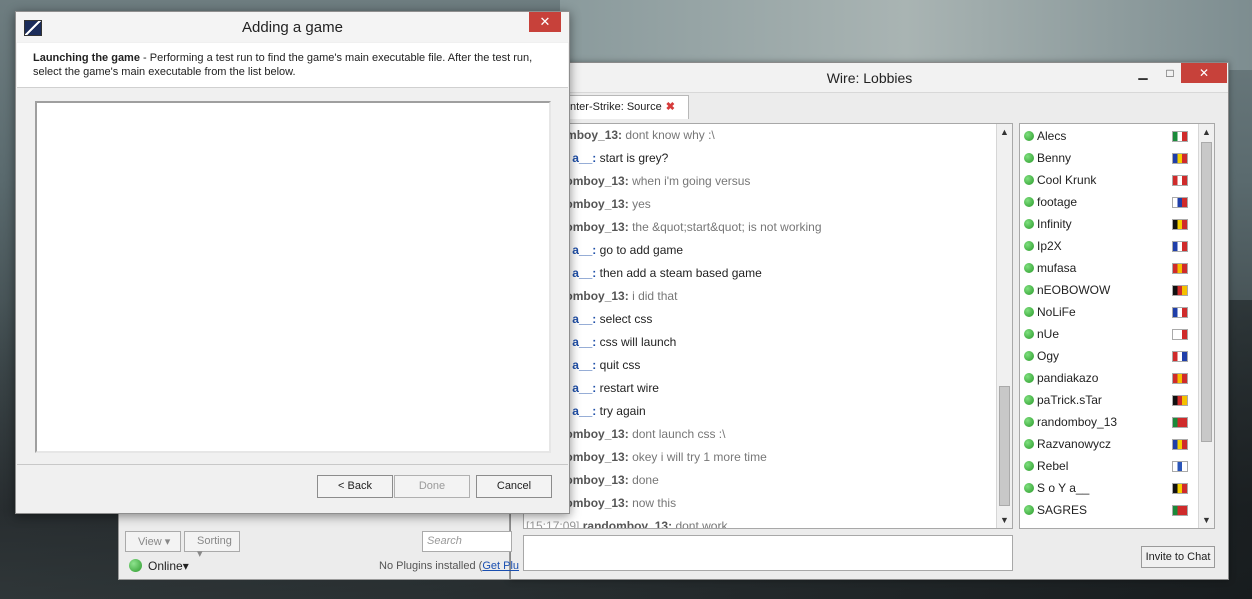 The width and height of the screenshot is (1252, 599). What do you see at coordinates (1143, 73) in the screenshot?
I see `minimize-icon: ▁` at bounding box center [1143, 73].